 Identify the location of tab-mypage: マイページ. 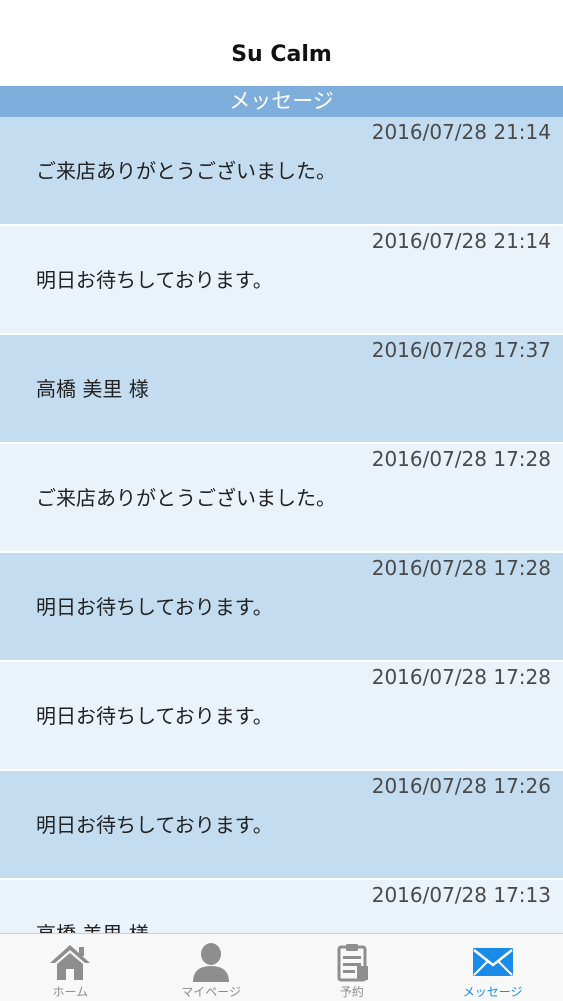
(211, 967).